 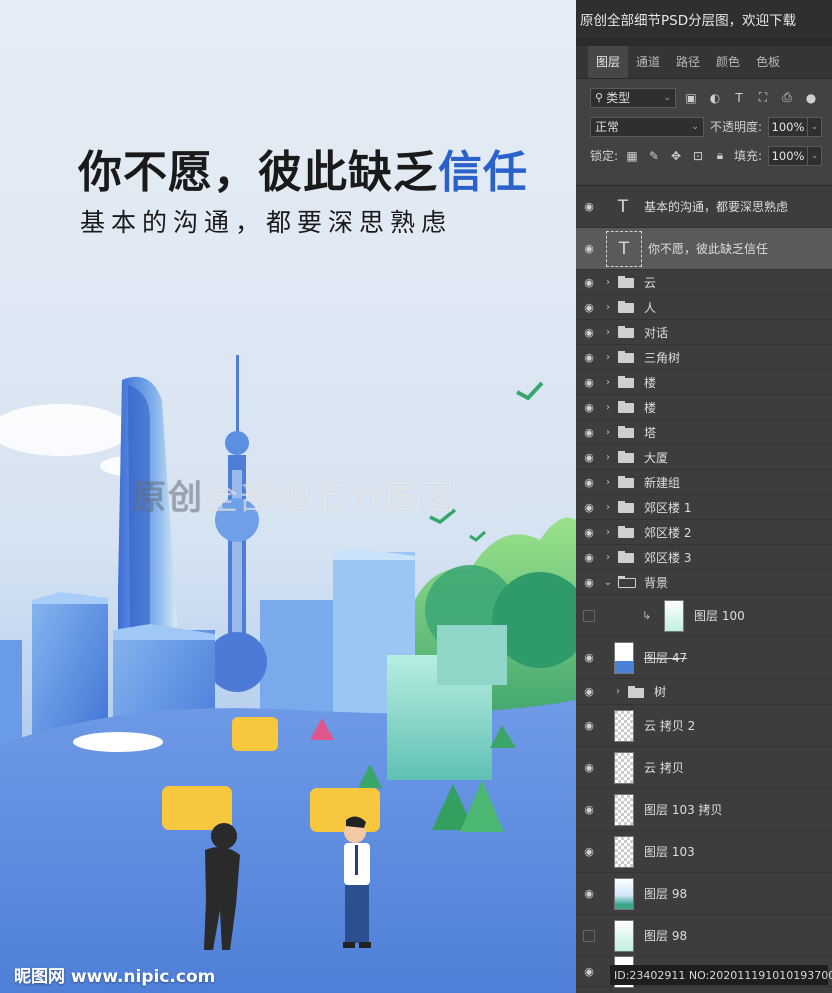 What do you see at coordinates (704, 457) in the screenshot?
I see `layer-row: ◉ › 大厦` at bounding box center [704, 457].